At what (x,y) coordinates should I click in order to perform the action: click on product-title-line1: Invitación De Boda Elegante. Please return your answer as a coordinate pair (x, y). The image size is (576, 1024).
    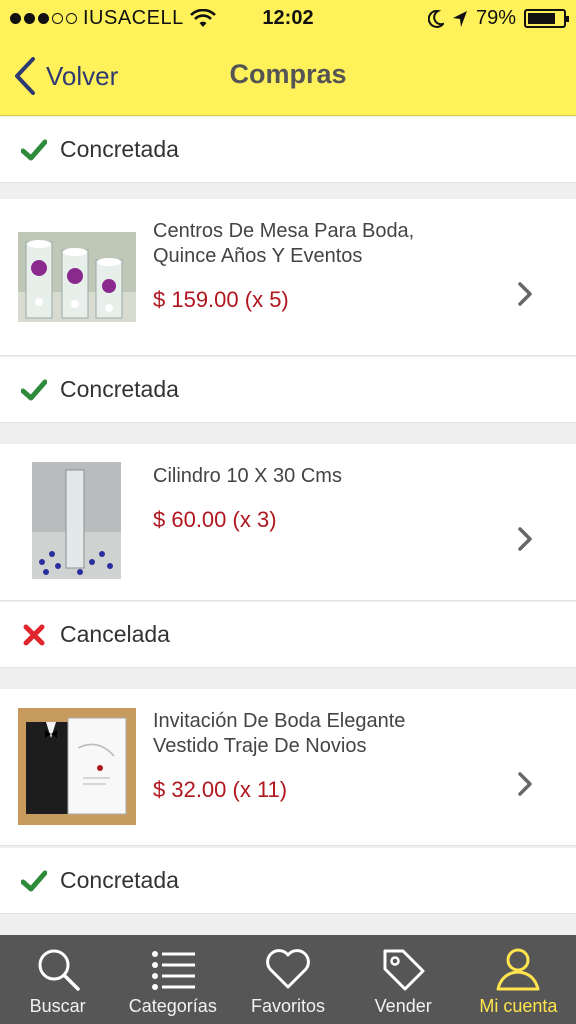
    Looking at the image, I should click on (279, 721).